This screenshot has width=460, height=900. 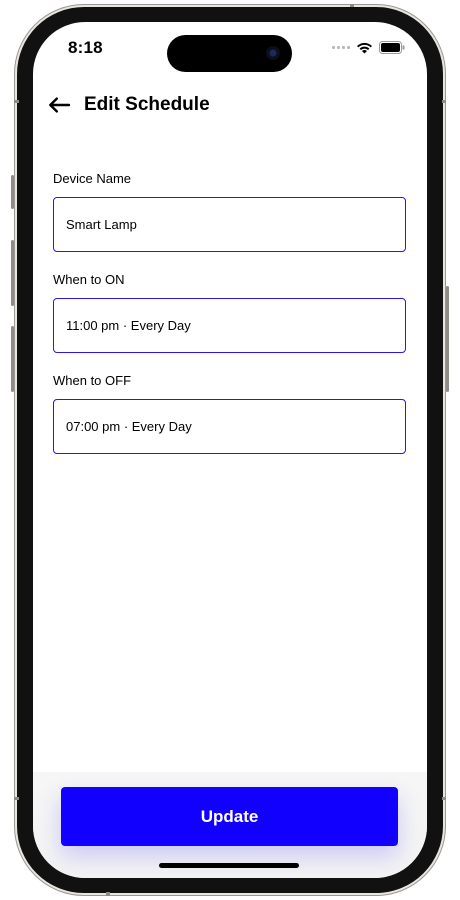 What do you see at coordinates (92, 380) in the screenshot?
I see `when-off-label: When to OFF` at bounding box center [92, 380].